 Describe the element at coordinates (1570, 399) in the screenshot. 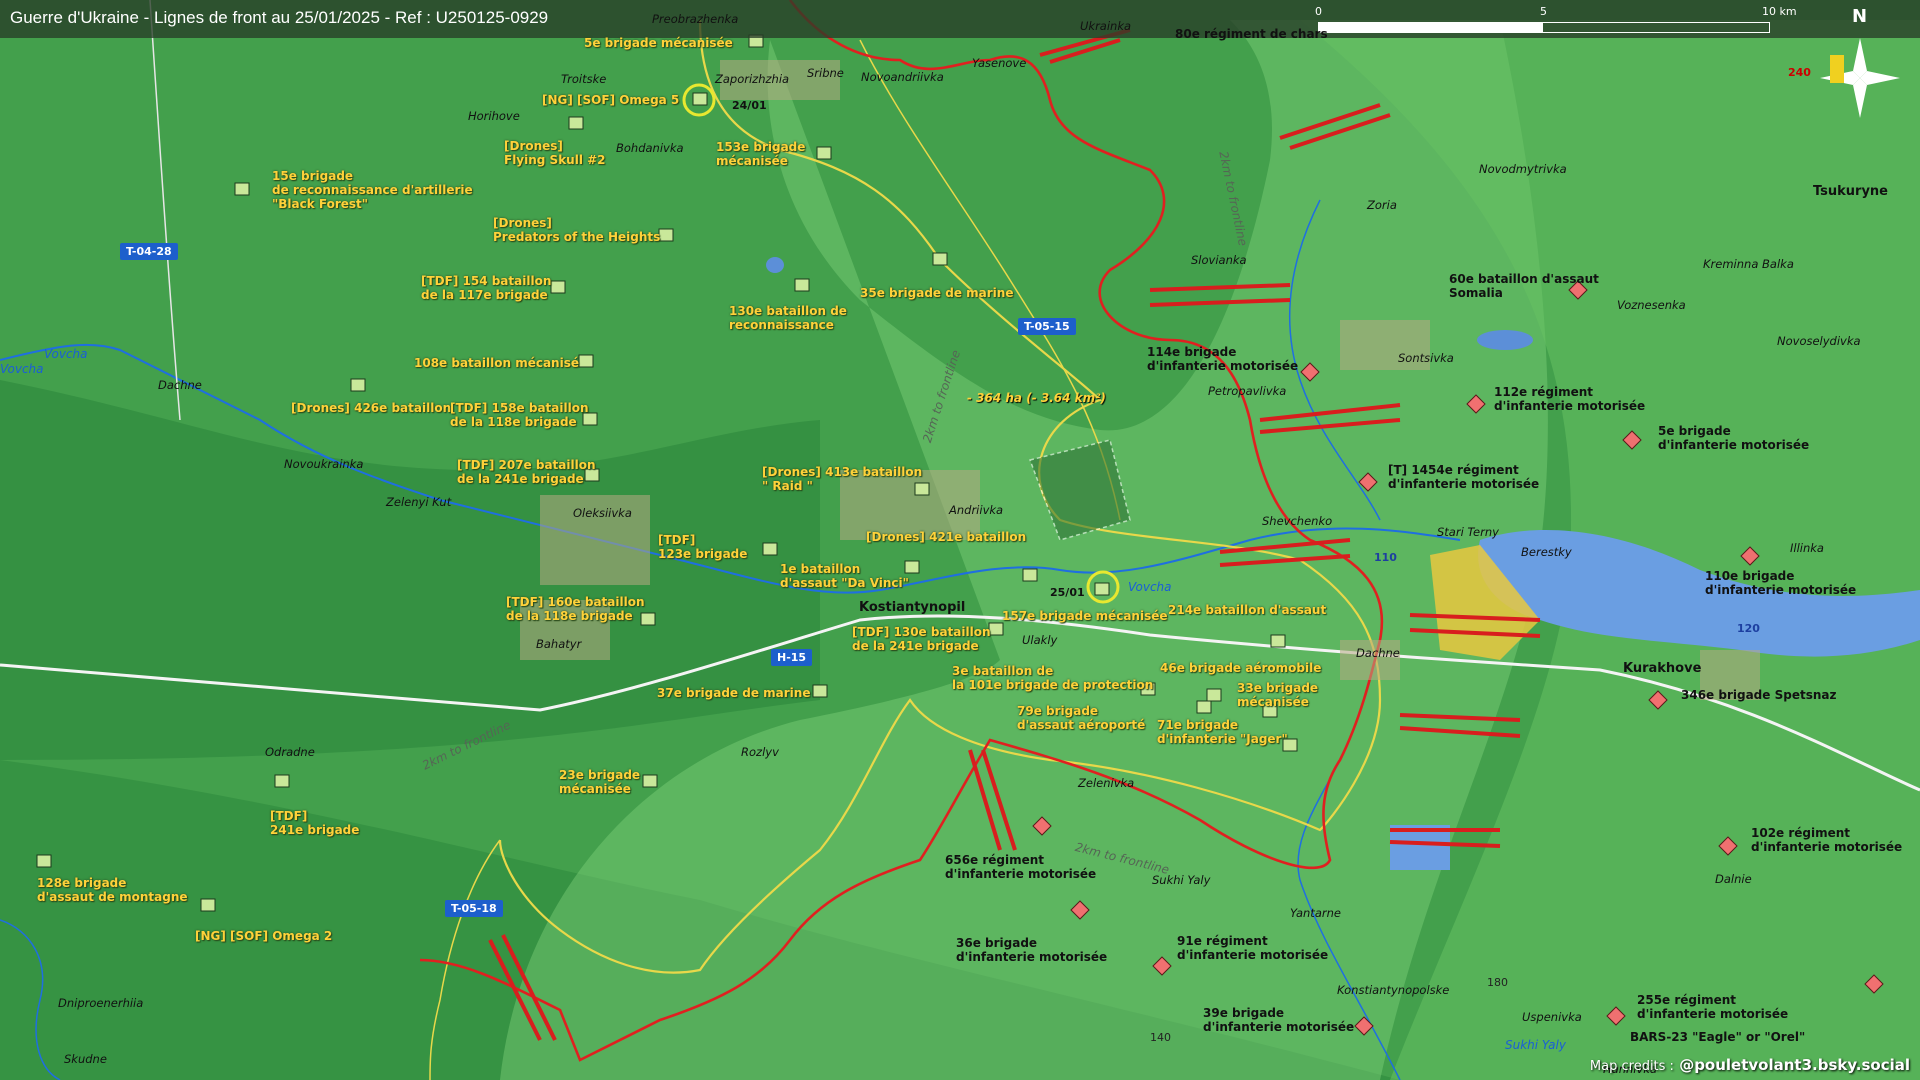

I see `ru-unit-label: 112e régiment d'infanterie motorisée` at that location.